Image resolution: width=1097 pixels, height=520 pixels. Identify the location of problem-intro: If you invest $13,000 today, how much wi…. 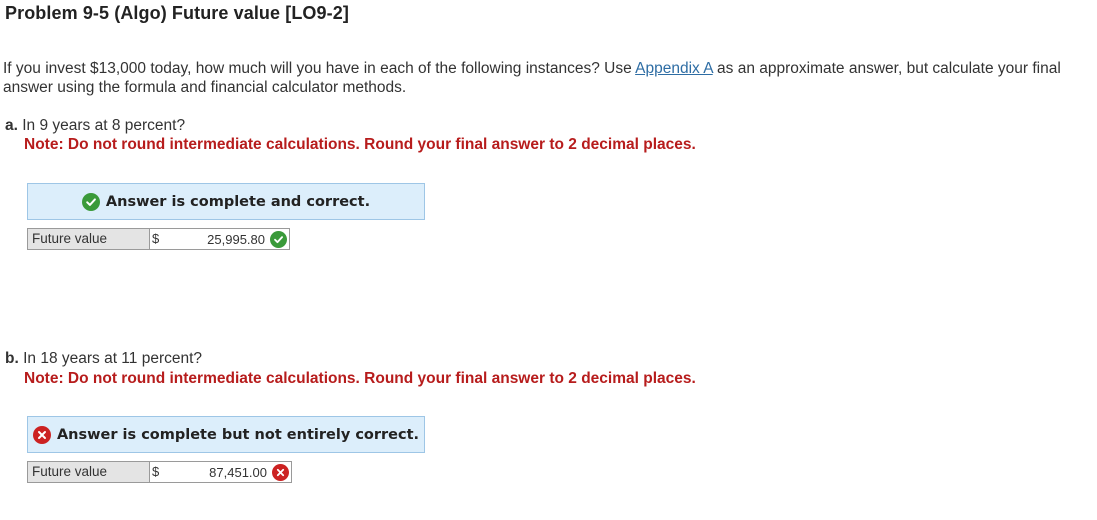
(533, 78).